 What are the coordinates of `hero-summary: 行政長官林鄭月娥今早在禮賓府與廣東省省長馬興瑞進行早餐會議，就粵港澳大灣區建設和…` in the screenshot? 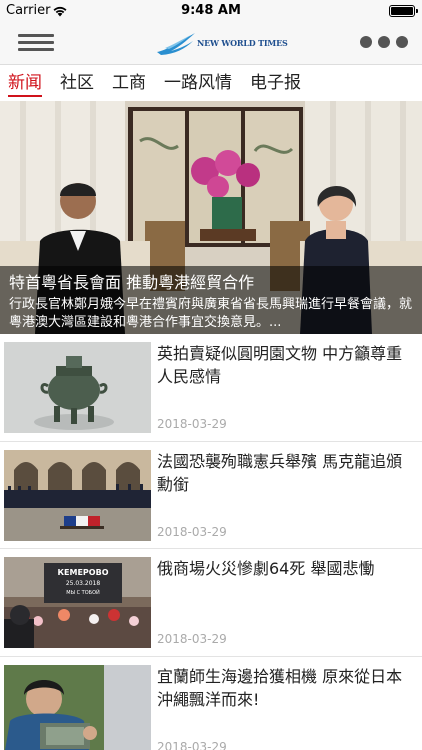 It's located at (211, 313).